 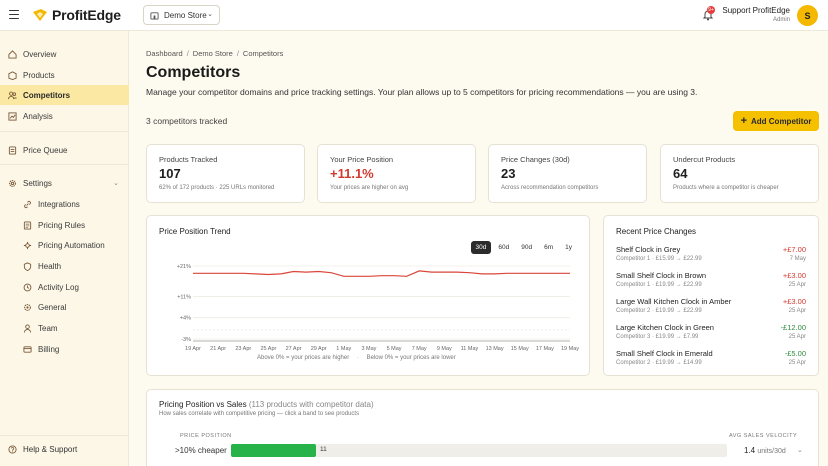 What do you see at coordinates (657, 337) in the screenshot?
I see `price-change-detail: Competitor 3 · £19.99 → £7.99` at bounding box center [657, 337].